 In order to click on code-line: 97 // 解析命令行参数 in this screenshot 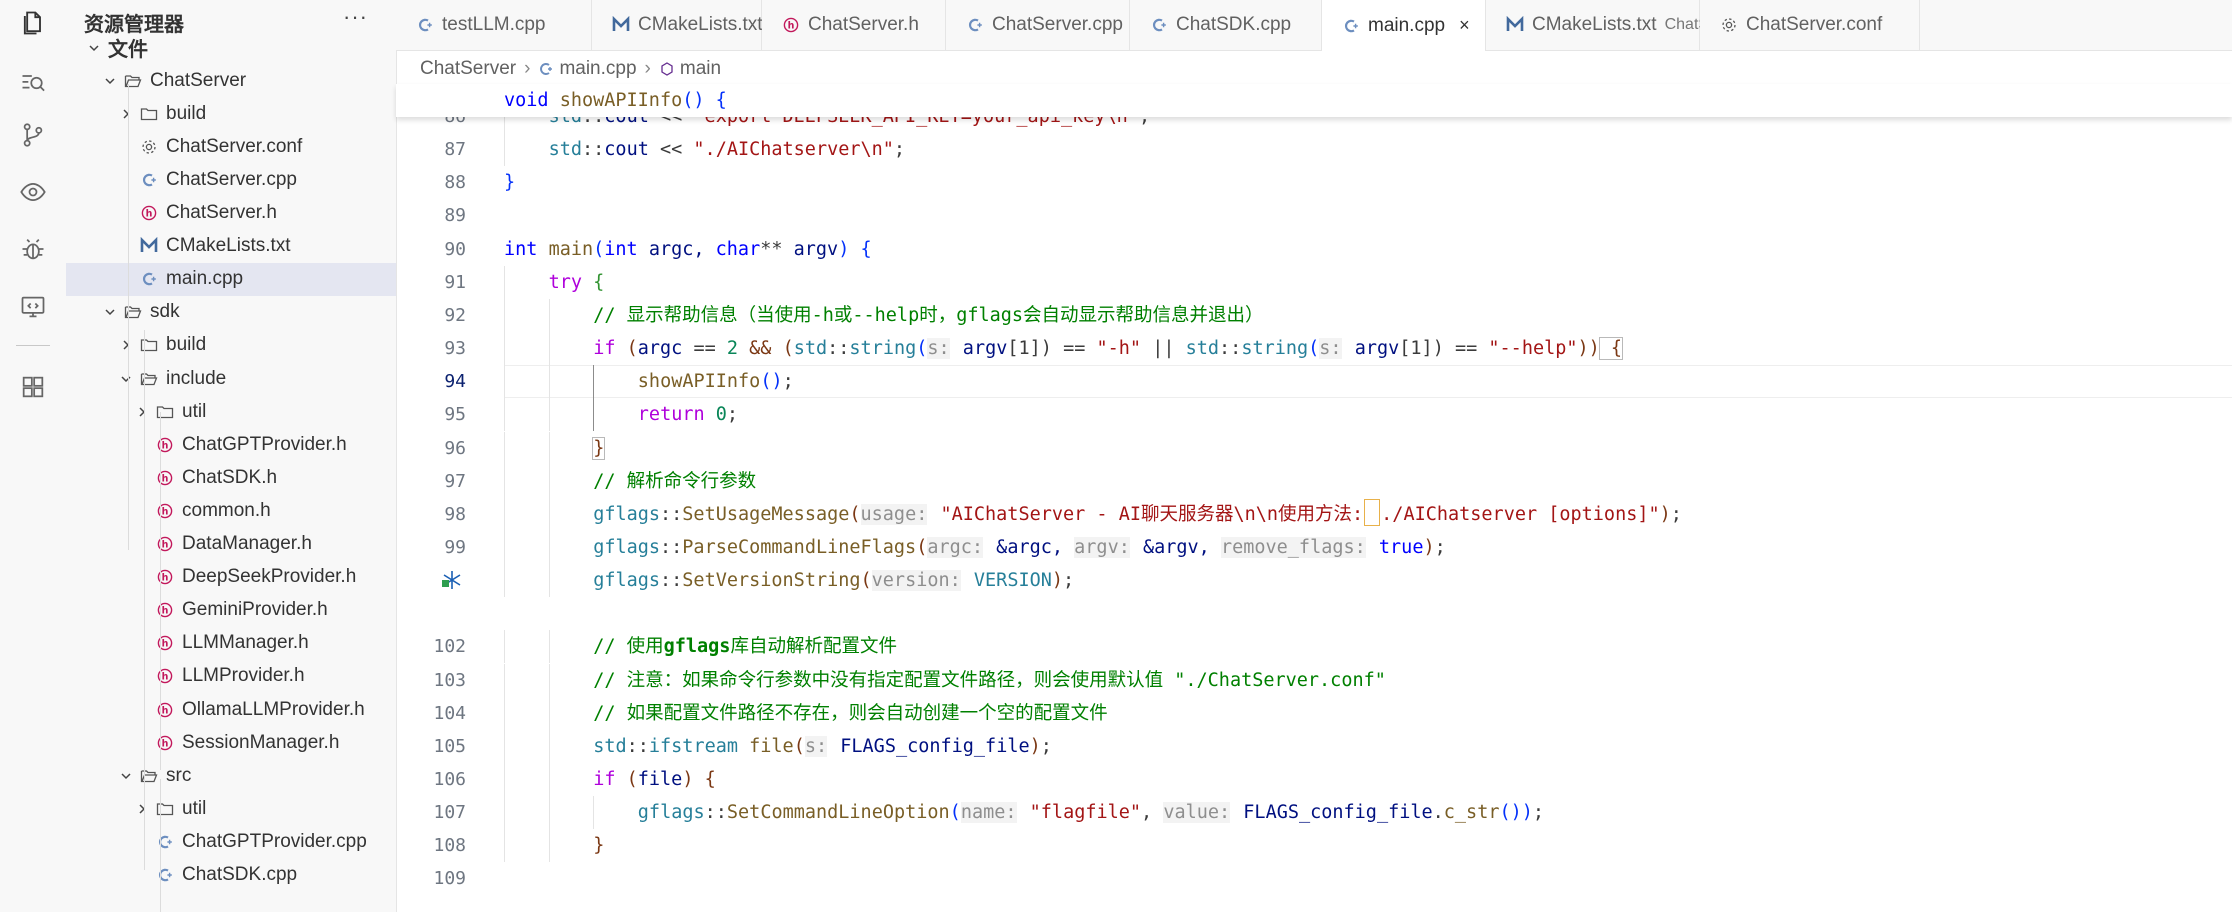, I will do `click(1314, 481)`.